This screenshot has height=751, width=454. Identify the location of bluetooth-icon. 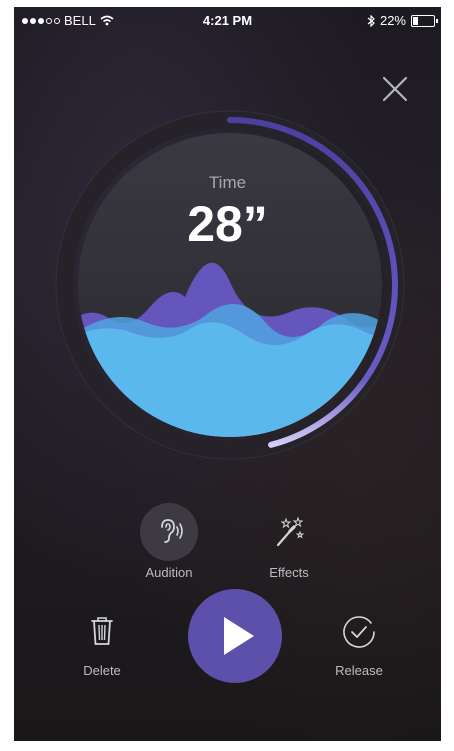
(371, 20).